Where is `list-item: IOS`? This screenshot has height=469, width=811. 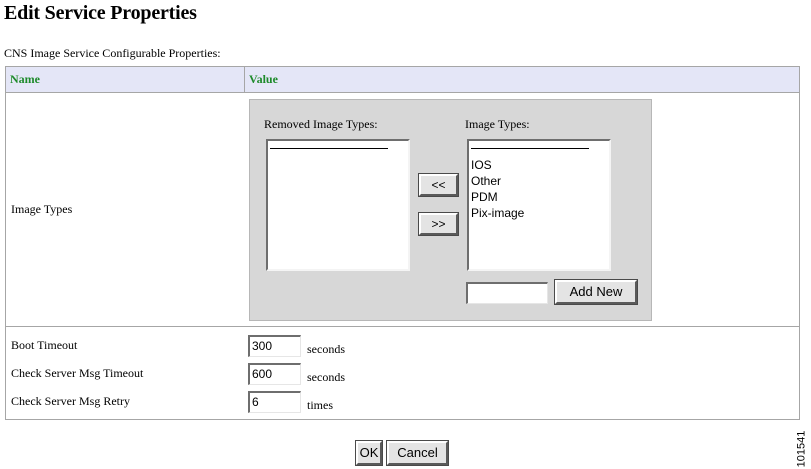 list-item: IOS is located at coordinates (497, 165).